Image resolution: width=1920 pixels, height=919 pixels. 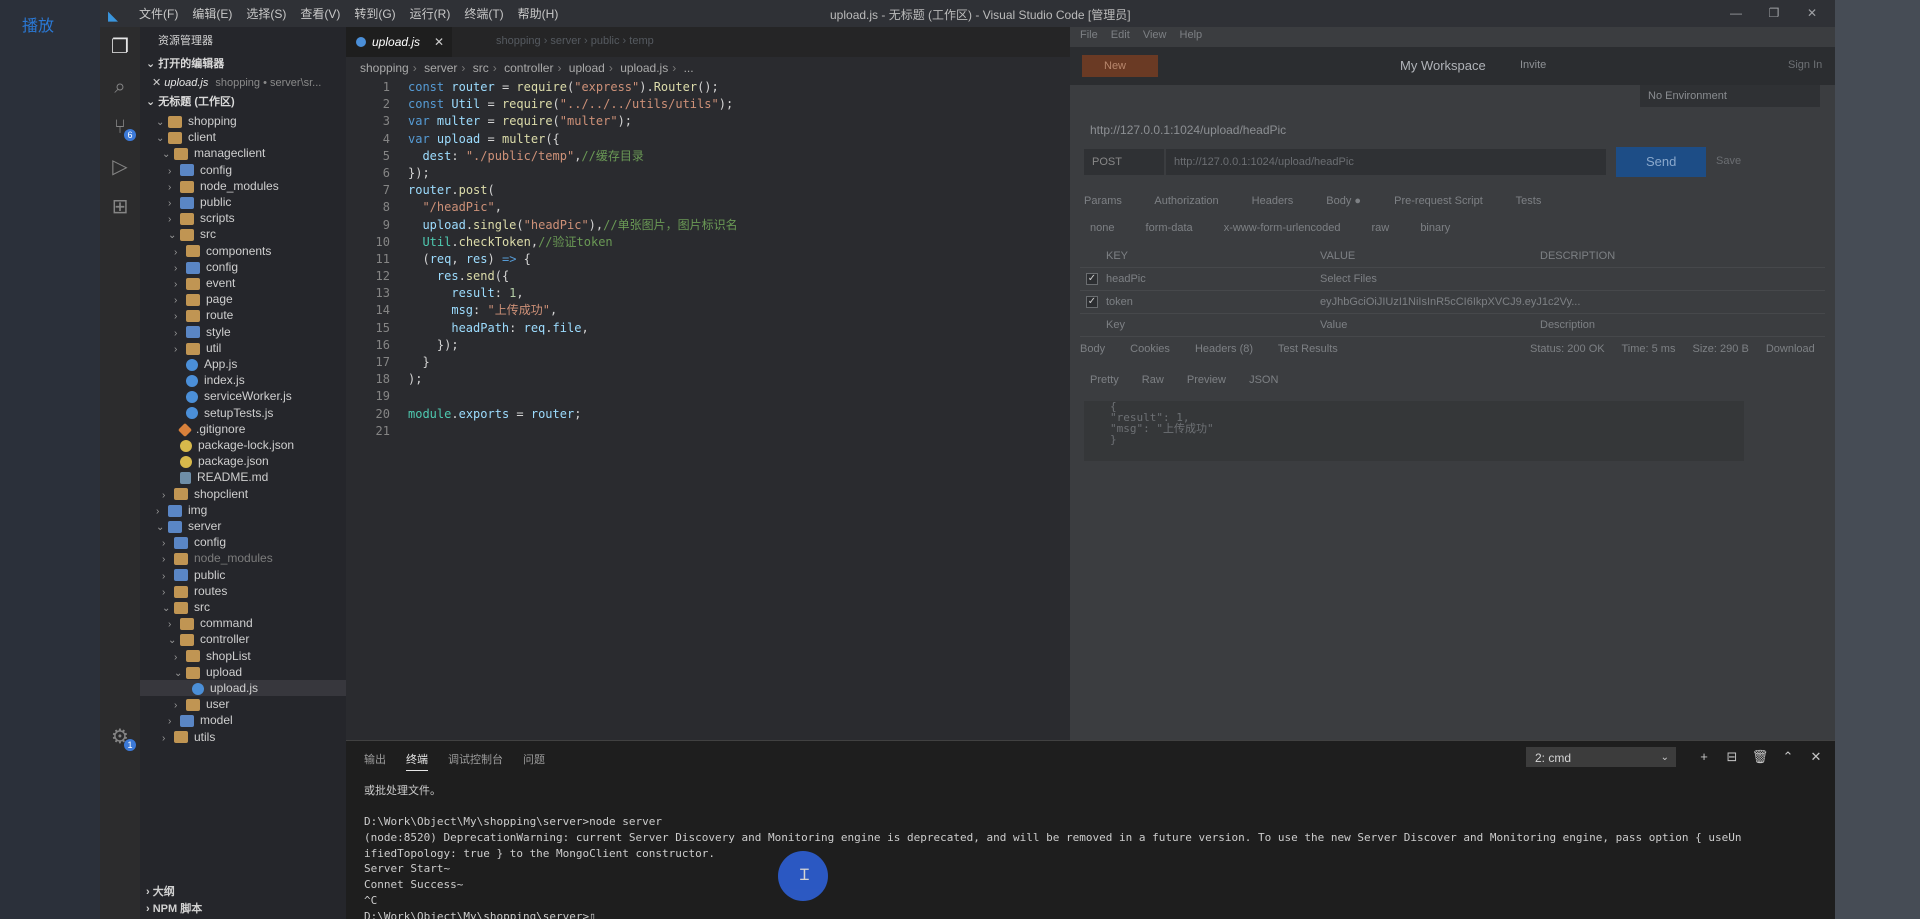 I want to click on tree-item: App.js, so click(x=260, y=364).